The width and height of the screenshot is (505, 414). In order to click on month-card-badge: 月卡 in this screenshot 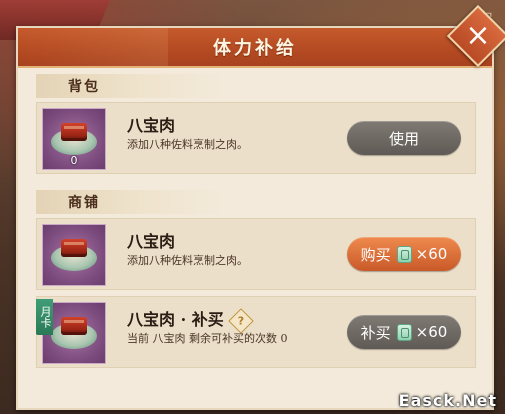, I will do `click(44, 317)`.